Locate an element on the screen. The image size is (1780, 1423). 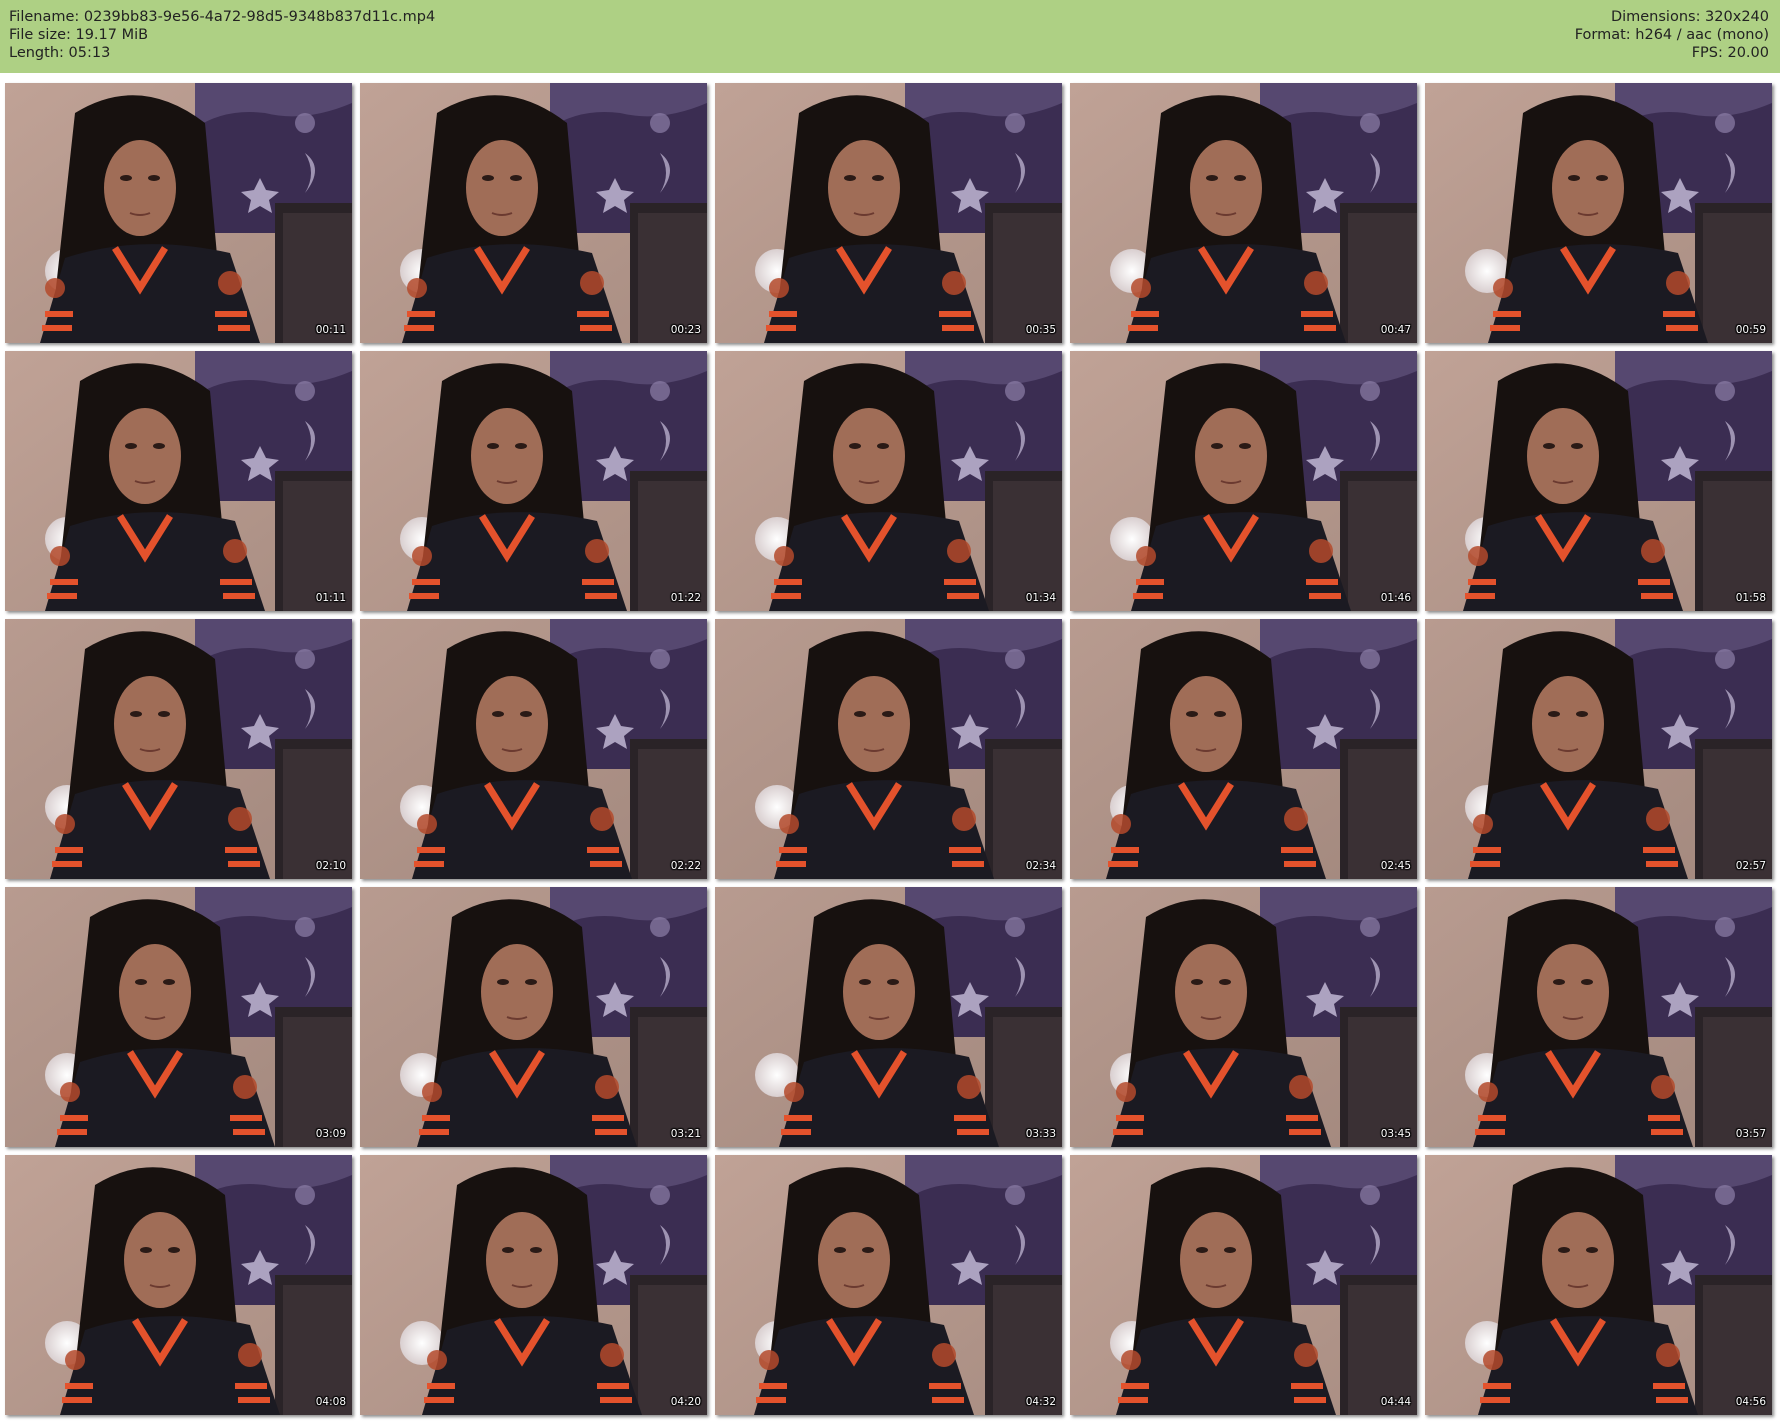
dimensions-label: Dimensions: 320x240 is located at coordinates (1689, 17).